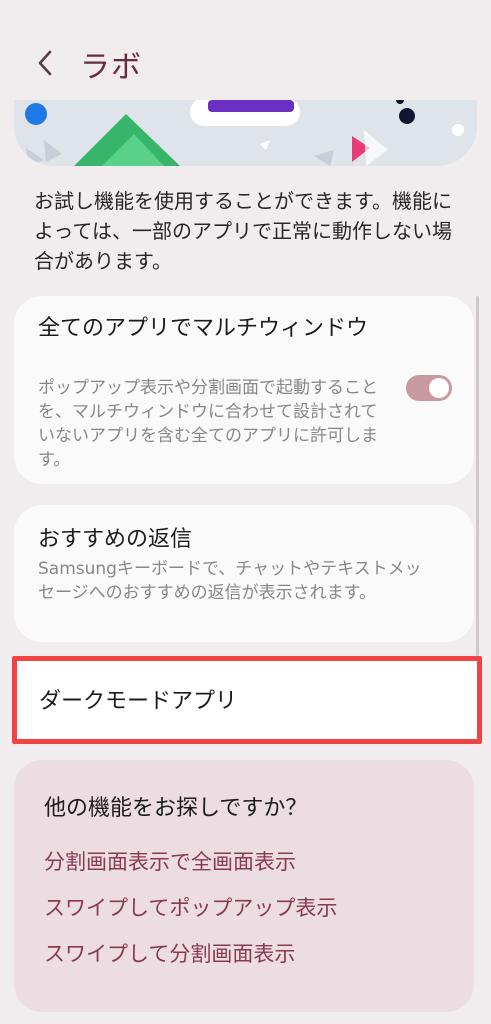 This screenshot has height=1024, width=491. Describe the element at coordinates (169, 953) in the screenshot. I see `link-swipe-split-screen: スワイプして分割画面表示` at that location.